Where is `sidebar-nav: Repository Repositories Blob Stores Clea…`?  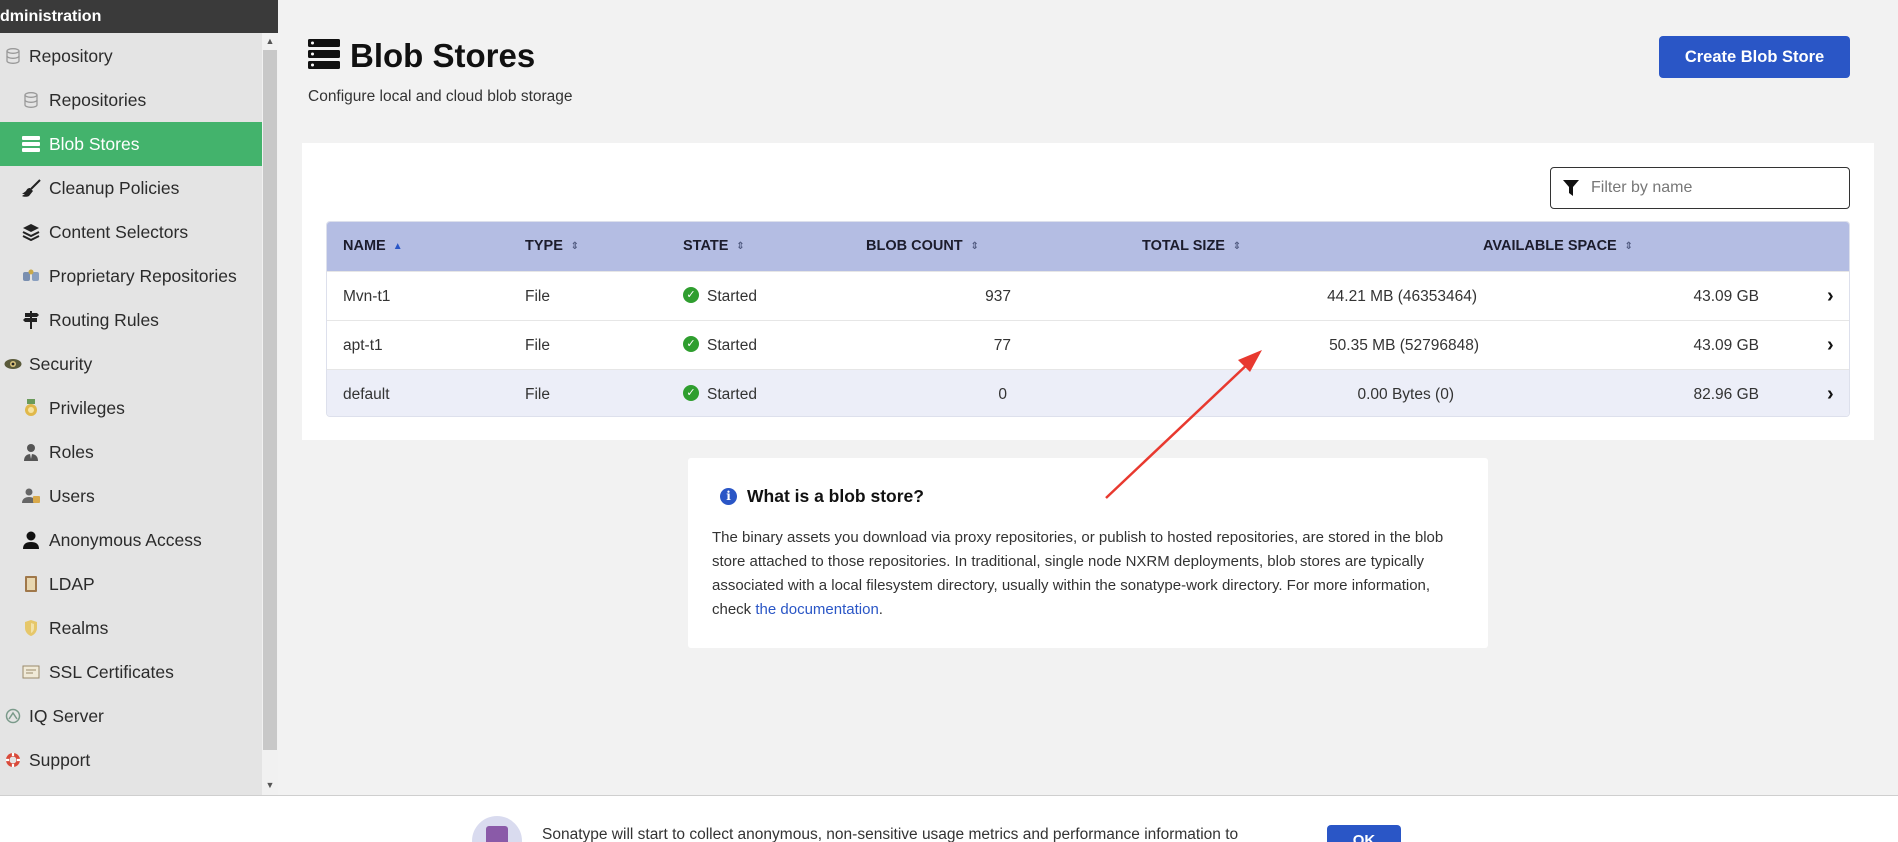
sidebar-nav: Repository Repositories Blob Stores Clea… is located at coordinates (131, 408).